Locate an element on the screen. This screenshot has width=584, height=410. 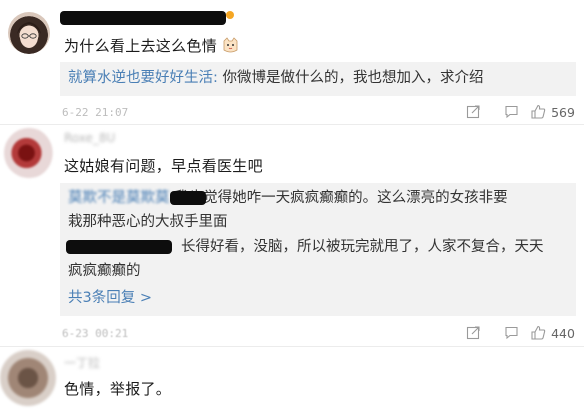
reply-box: 就算水逆也要好好生活: 你微博是做什么的，我也想加入，求介绍 is located at coordinates (318, 79).